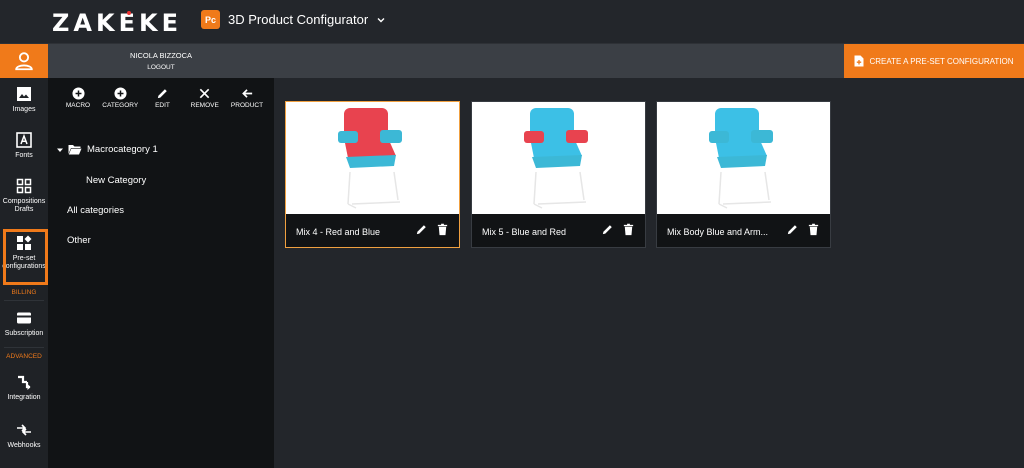  I want to click on rail-item-webhooks: Webhooks, so click(24, 436).